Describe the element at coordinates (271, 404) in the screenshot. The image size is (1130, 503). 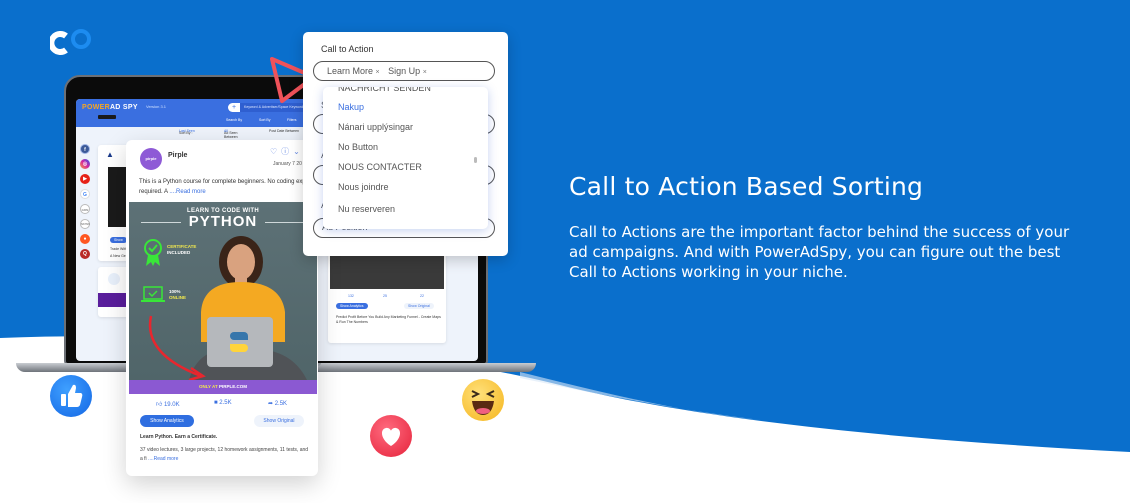
I see `share-icon: ➦` at that location.